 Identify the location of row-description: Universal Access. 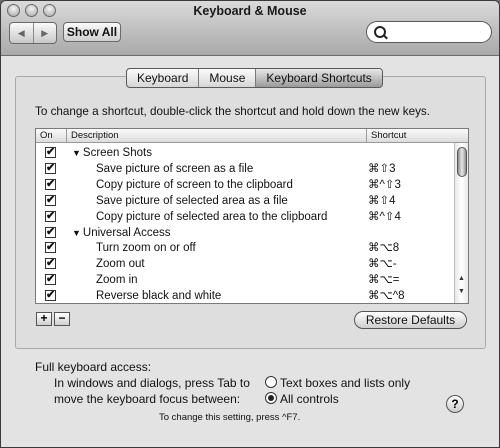
(126, 232).